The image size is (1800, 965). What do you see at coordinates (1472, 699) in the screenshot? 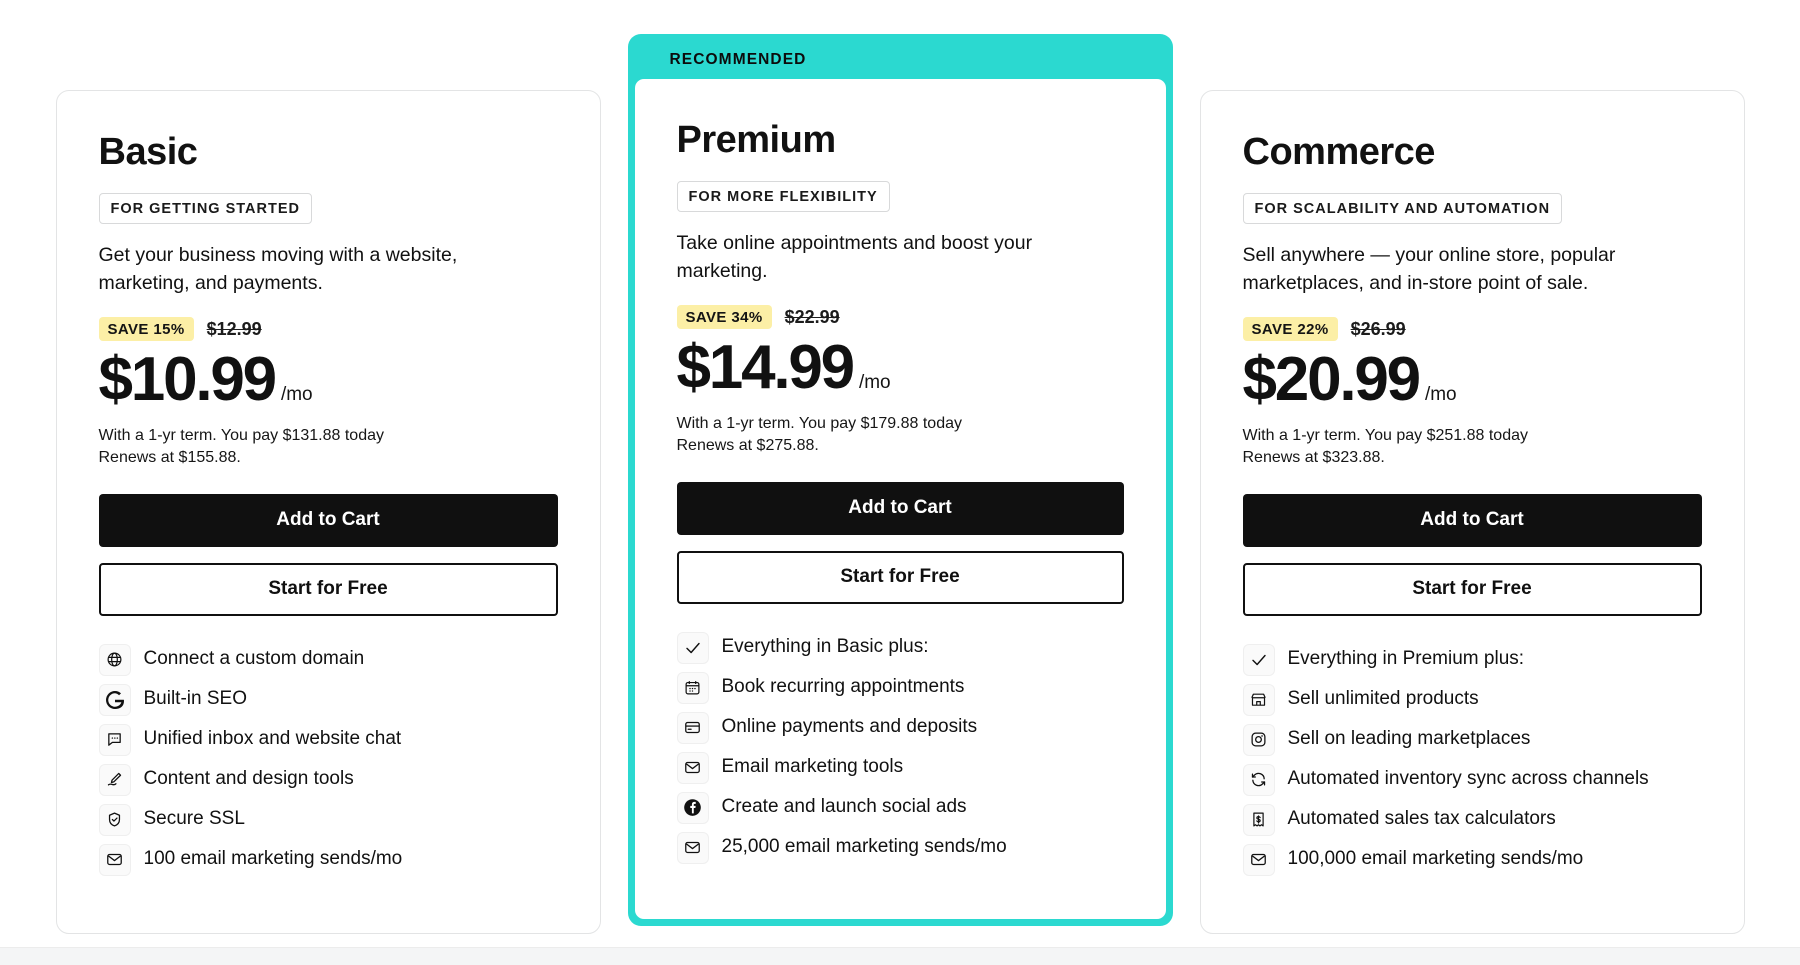
I see `feature-item: Sell unlimited products` at bounding box center [1472, 699].